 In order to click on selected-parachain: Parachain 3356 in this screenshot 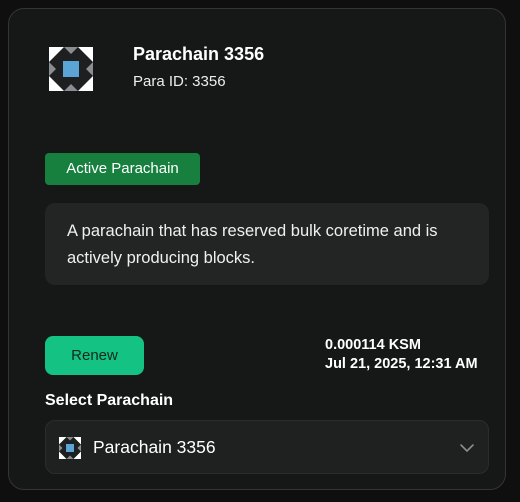, I will do `click(154, 447)`.